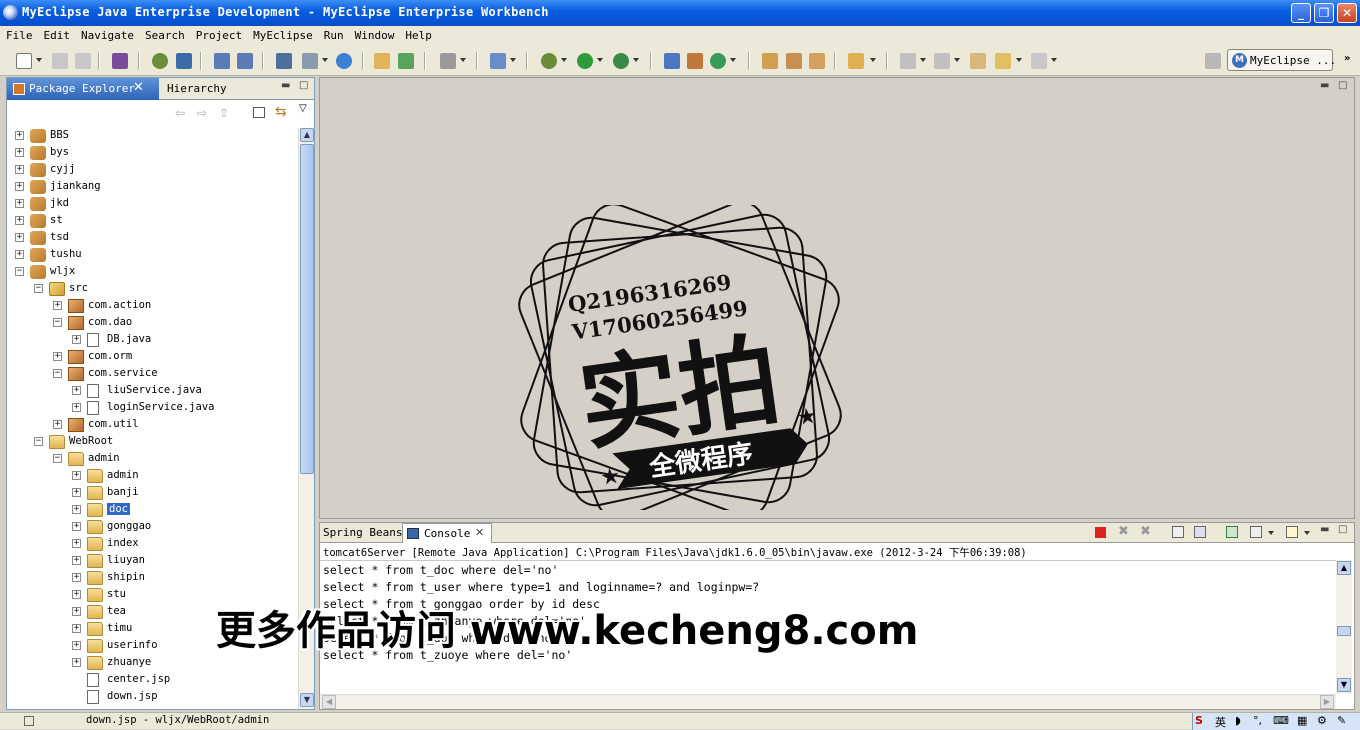  What do you see at coordinates (152, 391) in the screenshot?
I see `tree-row: + liuService.java` at bounding box center [152, 391].